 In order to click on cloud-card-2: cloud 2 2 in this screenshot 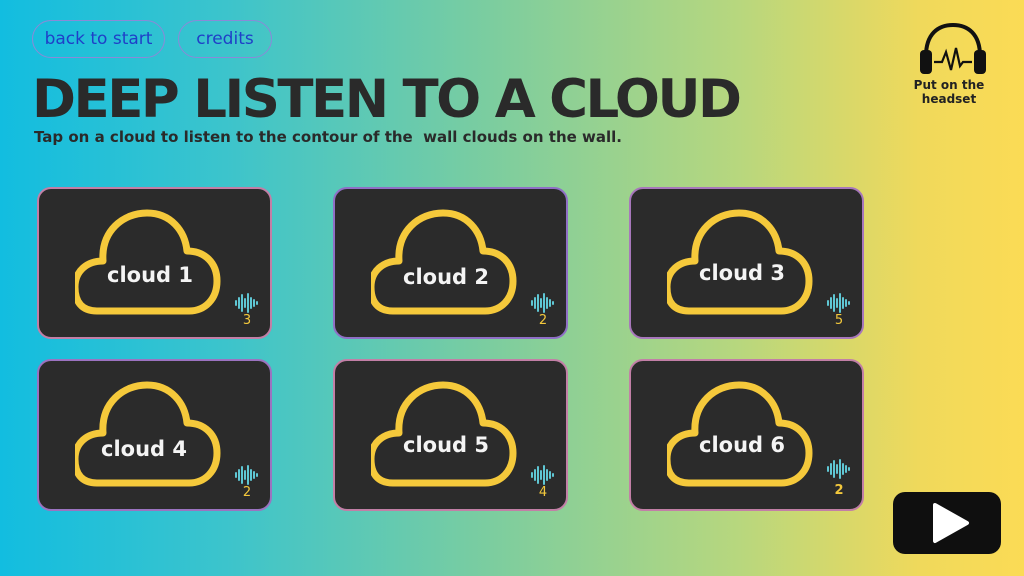, I will do `click(450, 263)`.